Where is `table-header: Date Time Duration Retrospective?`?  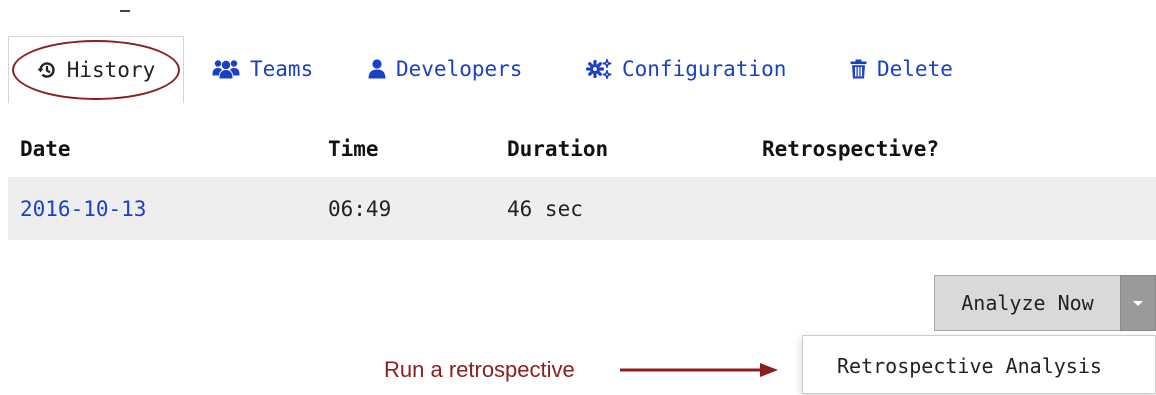 table-header: Date Time Duration Retrospective? is located at coordinates (582, 149).